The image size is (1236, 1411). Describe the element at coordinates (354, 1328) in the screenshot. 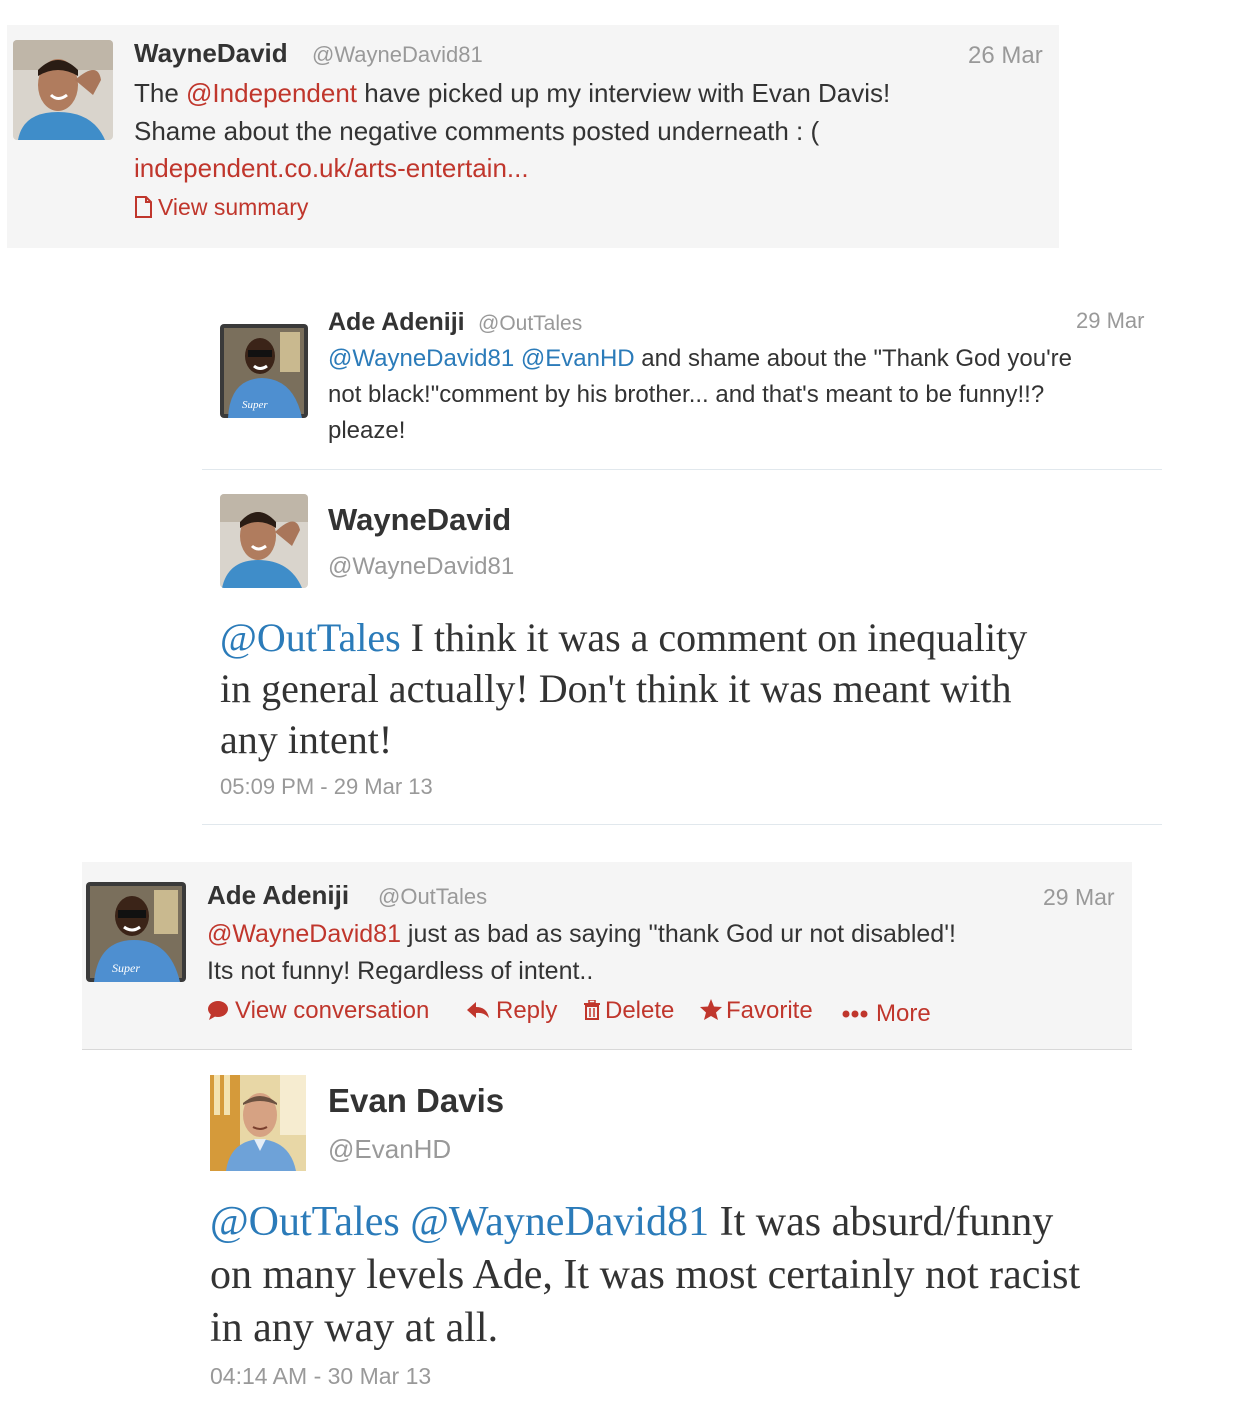

I see `tweet-text-line-3: in any way at all.` at that location.